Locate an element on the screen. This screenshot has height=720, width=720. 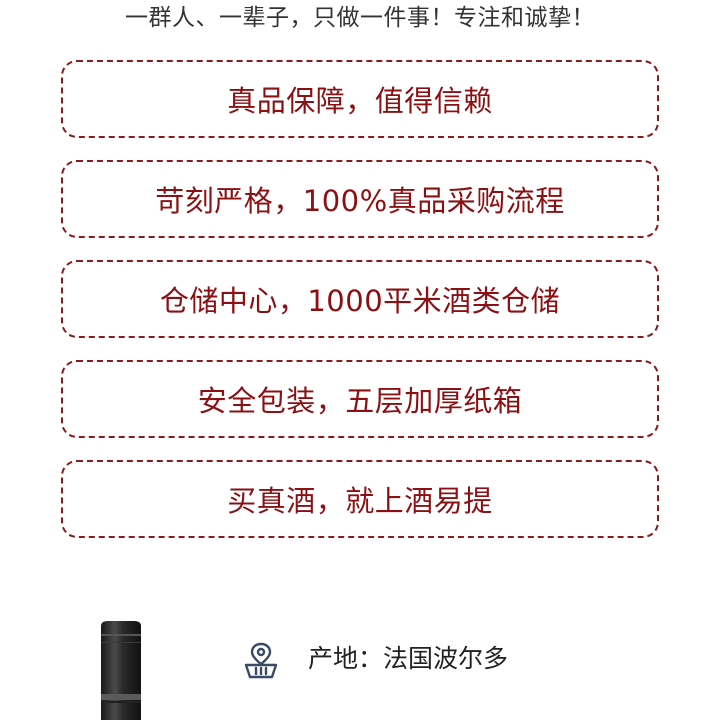
promise-card-slogan: 买真酒，就上酒易提 is located at coordinates (360, 499).